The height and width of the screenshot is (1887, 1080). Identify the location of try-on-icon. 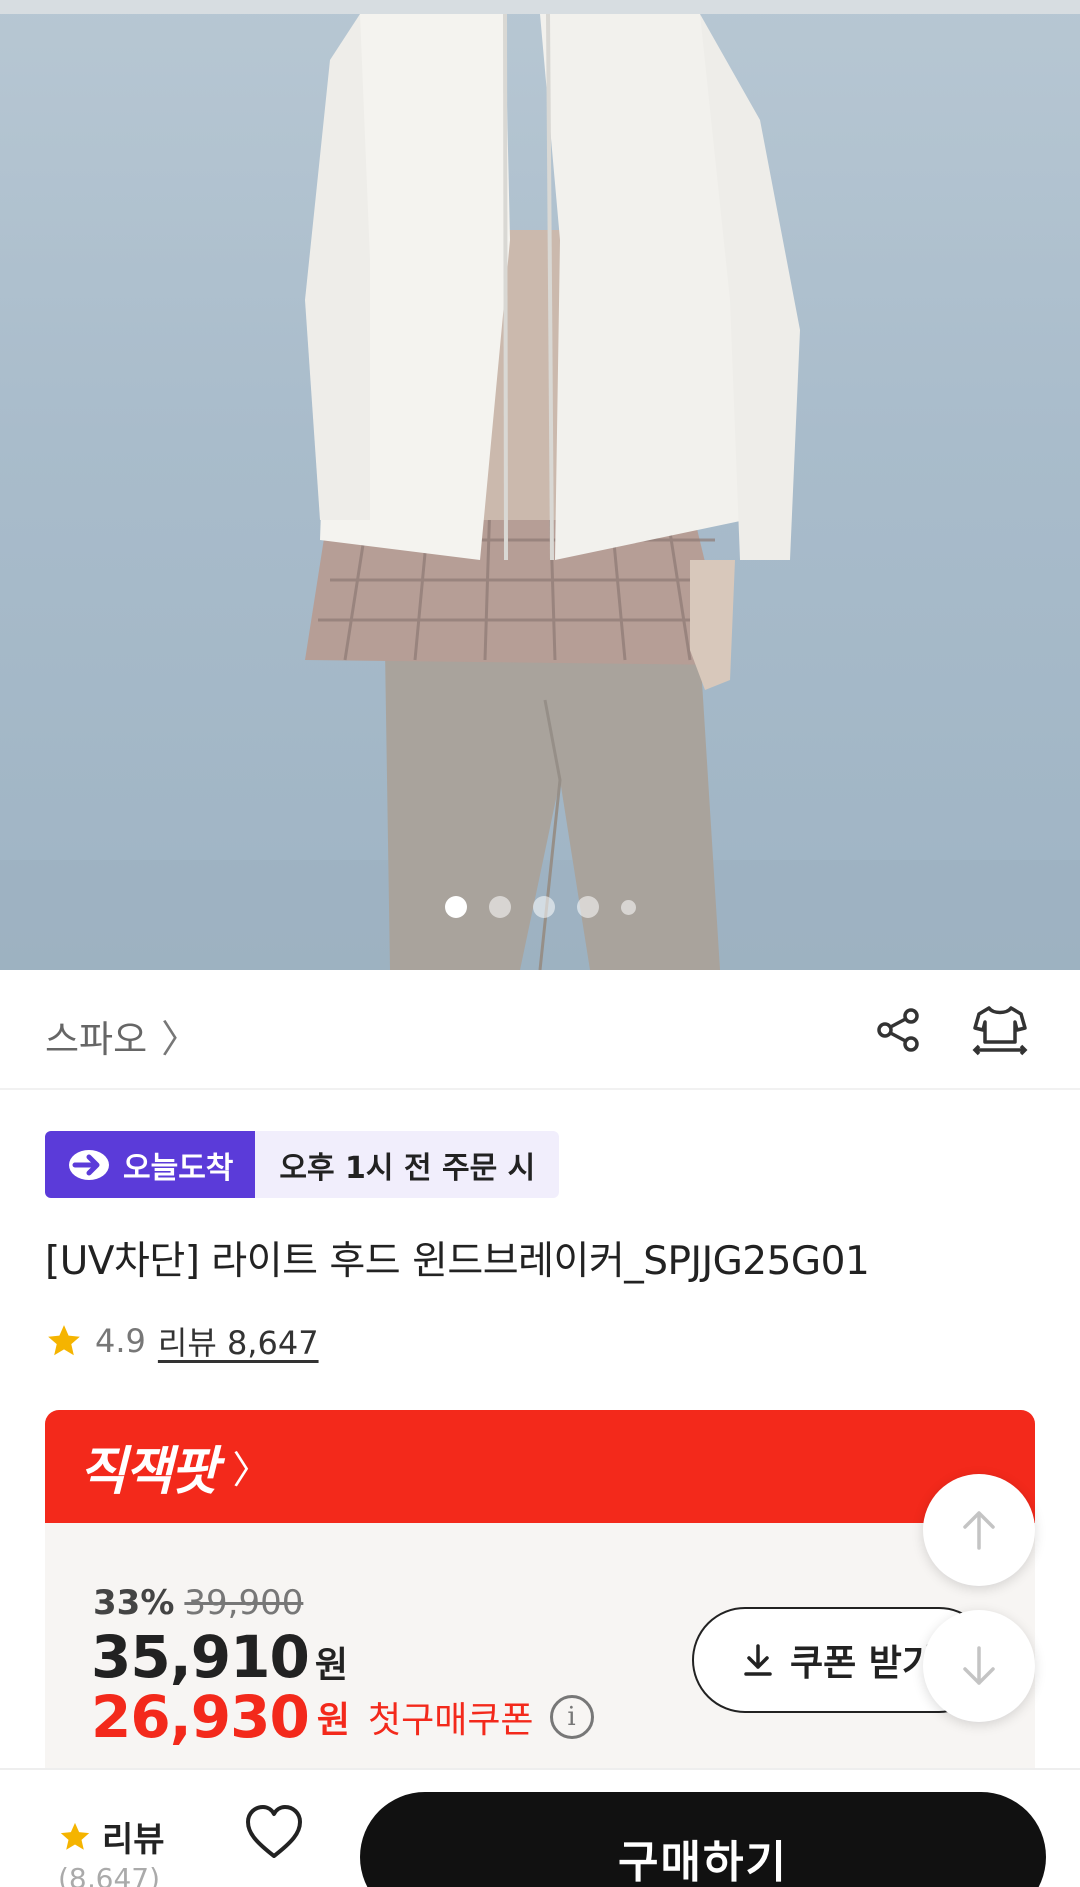
(1000, 1031).